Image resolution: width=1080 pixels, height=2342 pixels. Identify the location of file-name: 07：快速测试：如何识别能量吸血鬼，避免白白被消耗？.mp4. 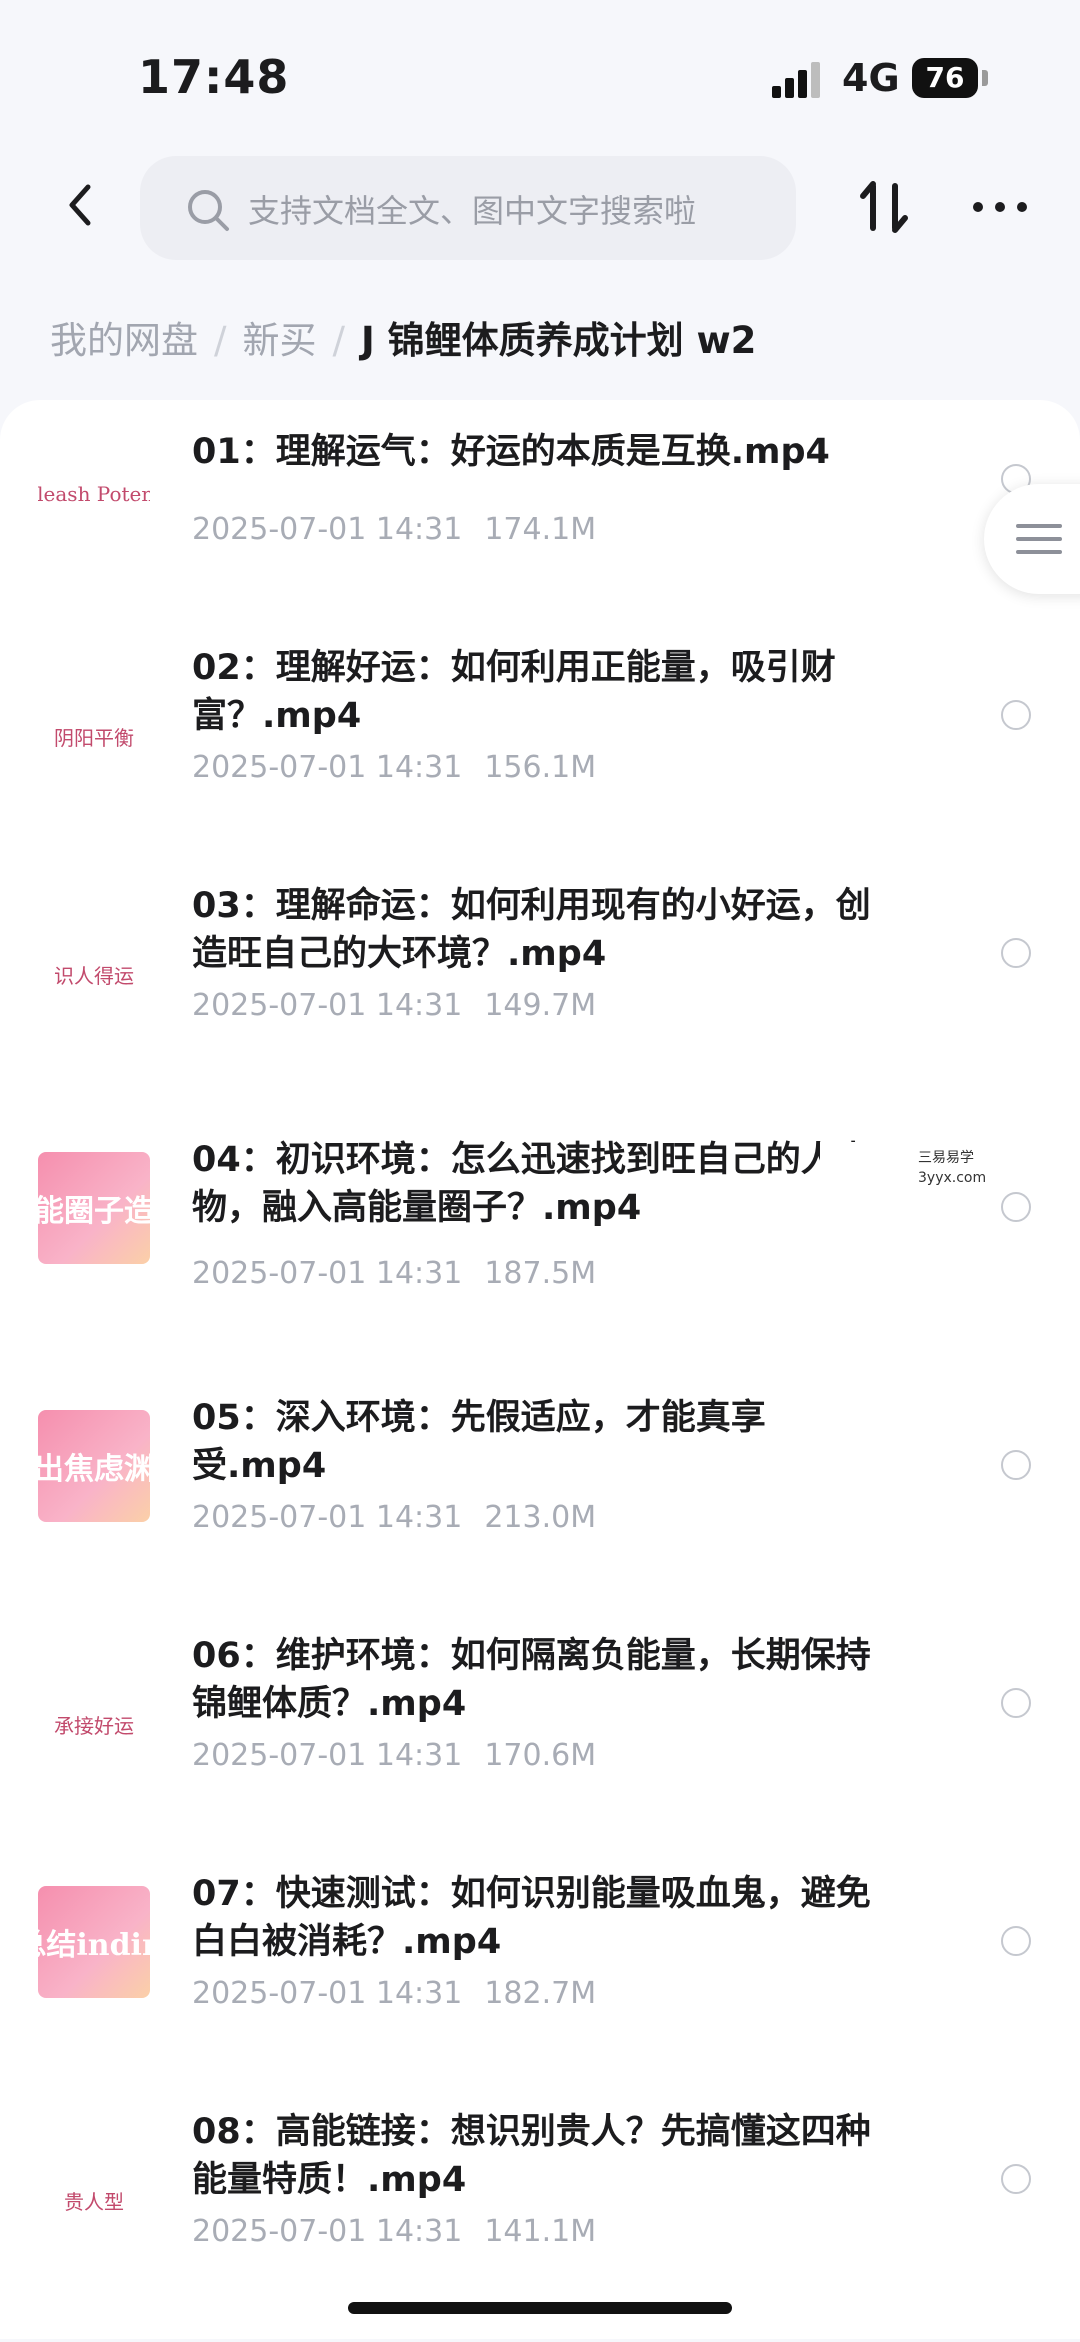
(531, 1918).